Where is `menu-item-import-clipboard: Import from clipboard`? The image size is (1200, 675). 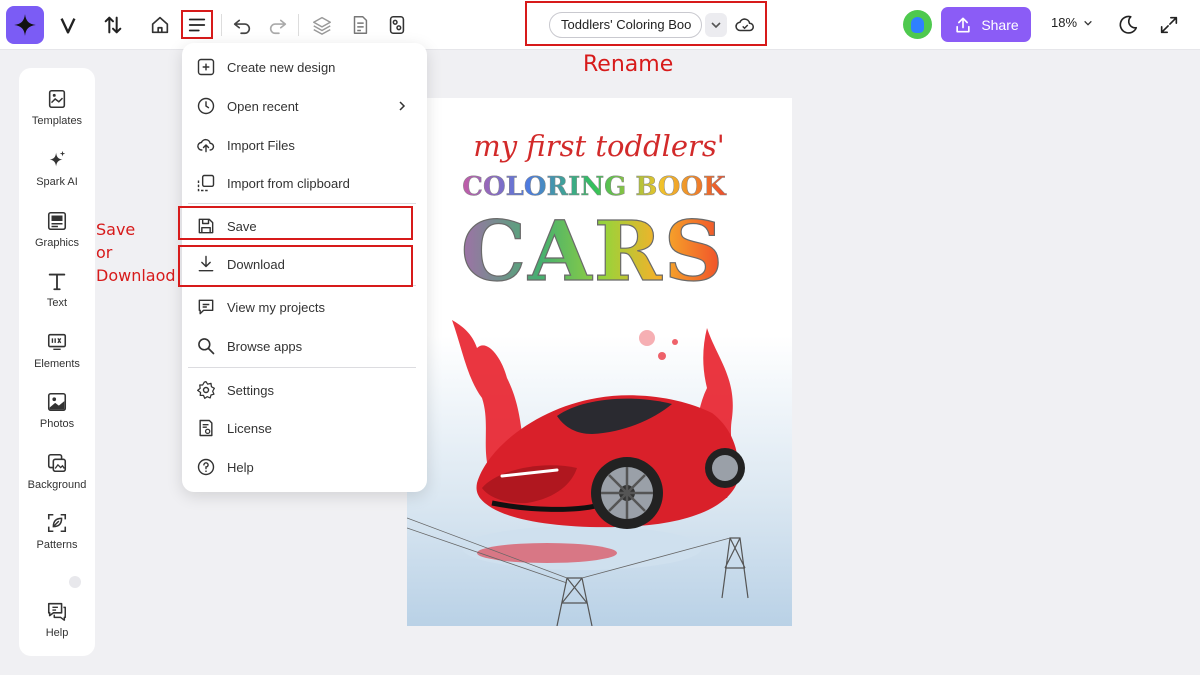
menu-item-import-clipboard: Import from clipboard is located at coordinates (304, 183).